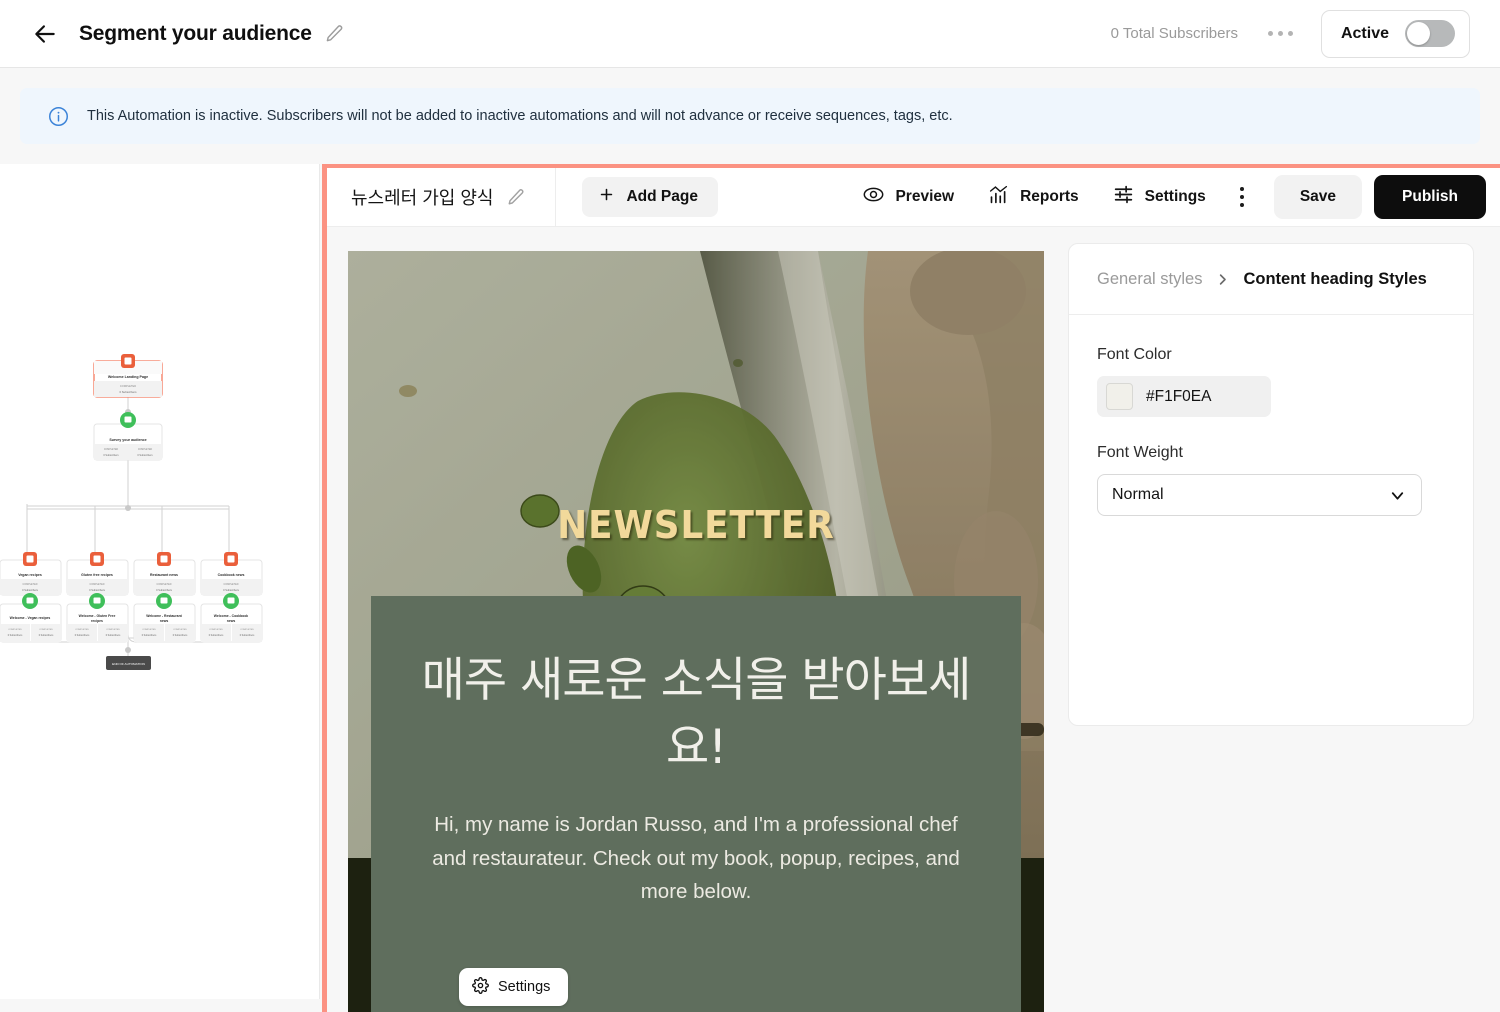 Image resolution: width=1500 pixels, height=1012 pixels. I want to click on preview-button: Preview, so click(908, 197).